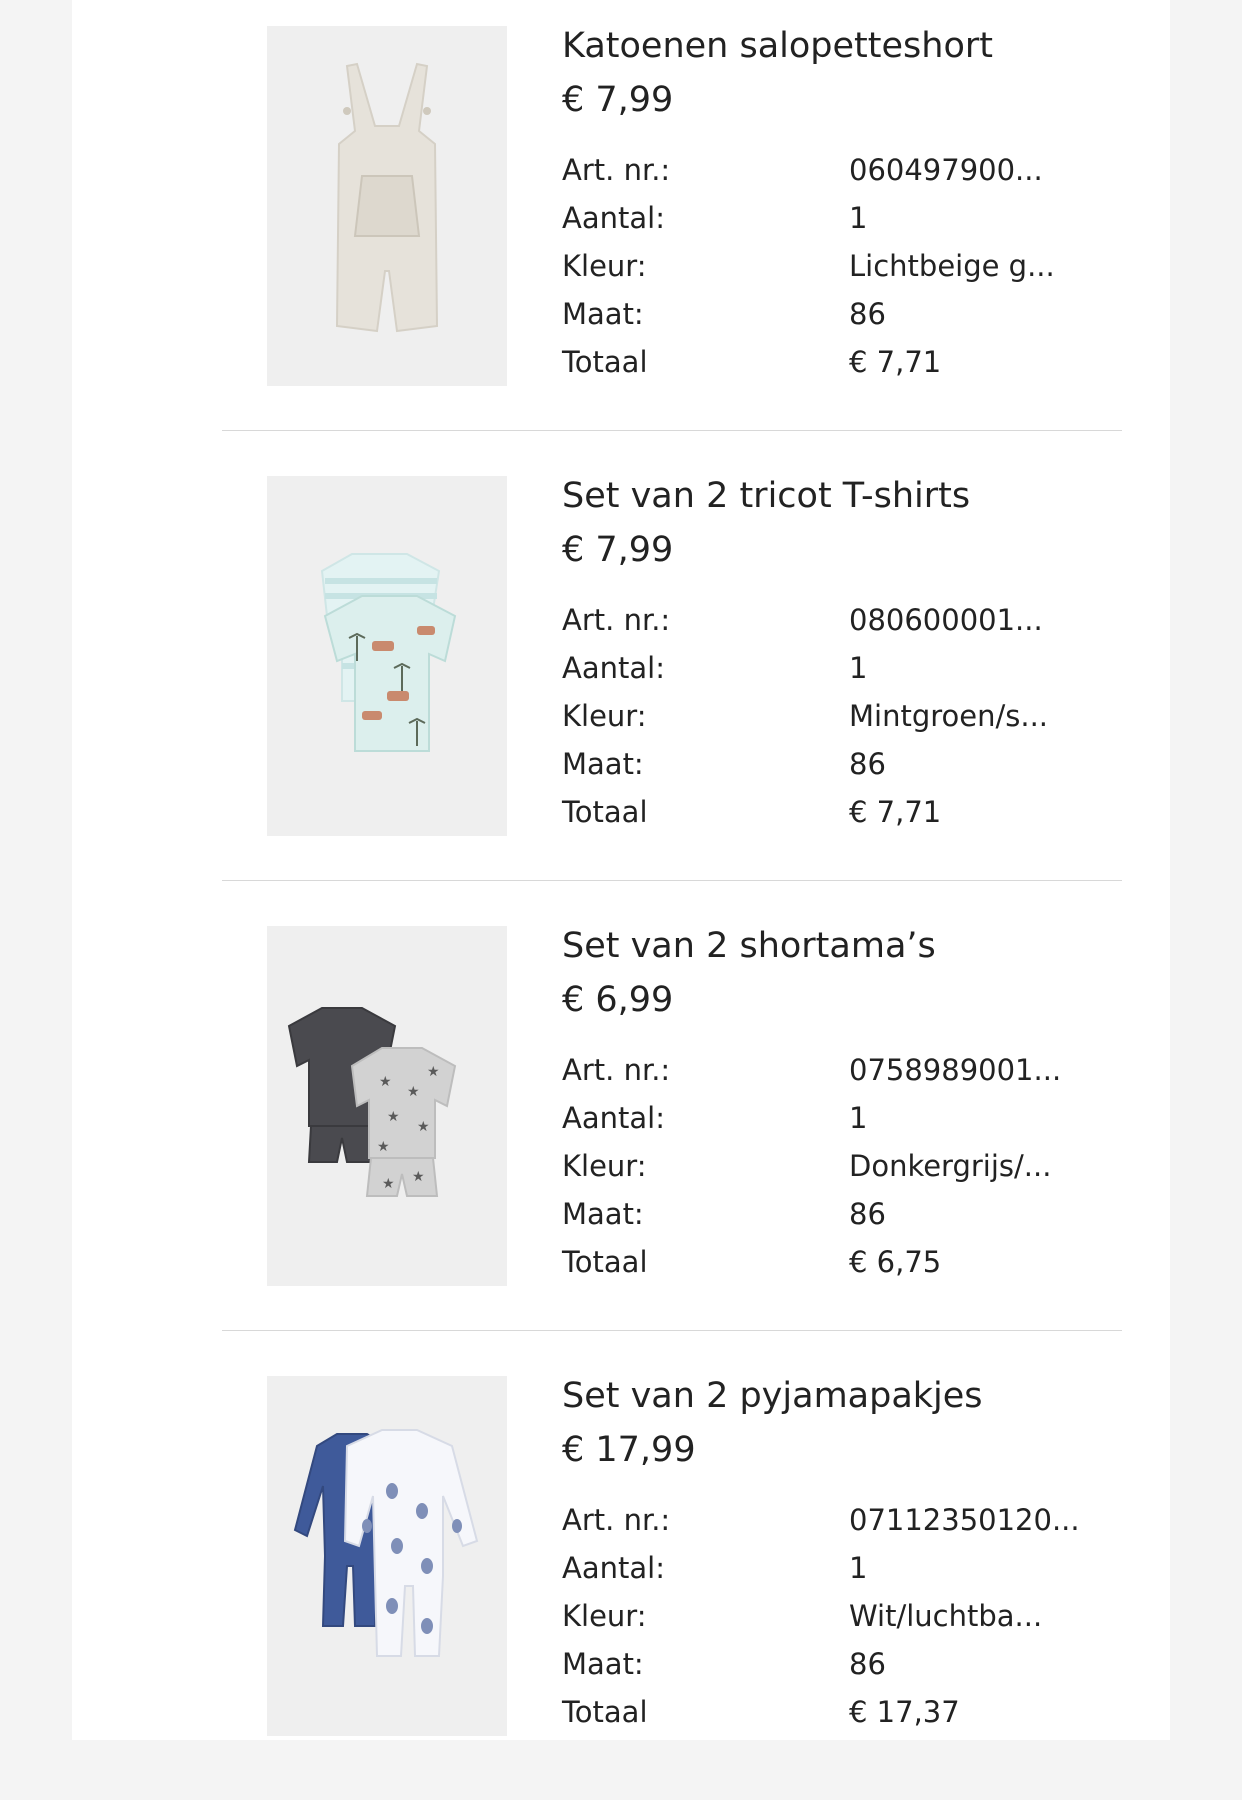  Describe the element at coordinates (777, 46) in the screenshot. I see `item-title: Katoenen salopetteshort` at that location.